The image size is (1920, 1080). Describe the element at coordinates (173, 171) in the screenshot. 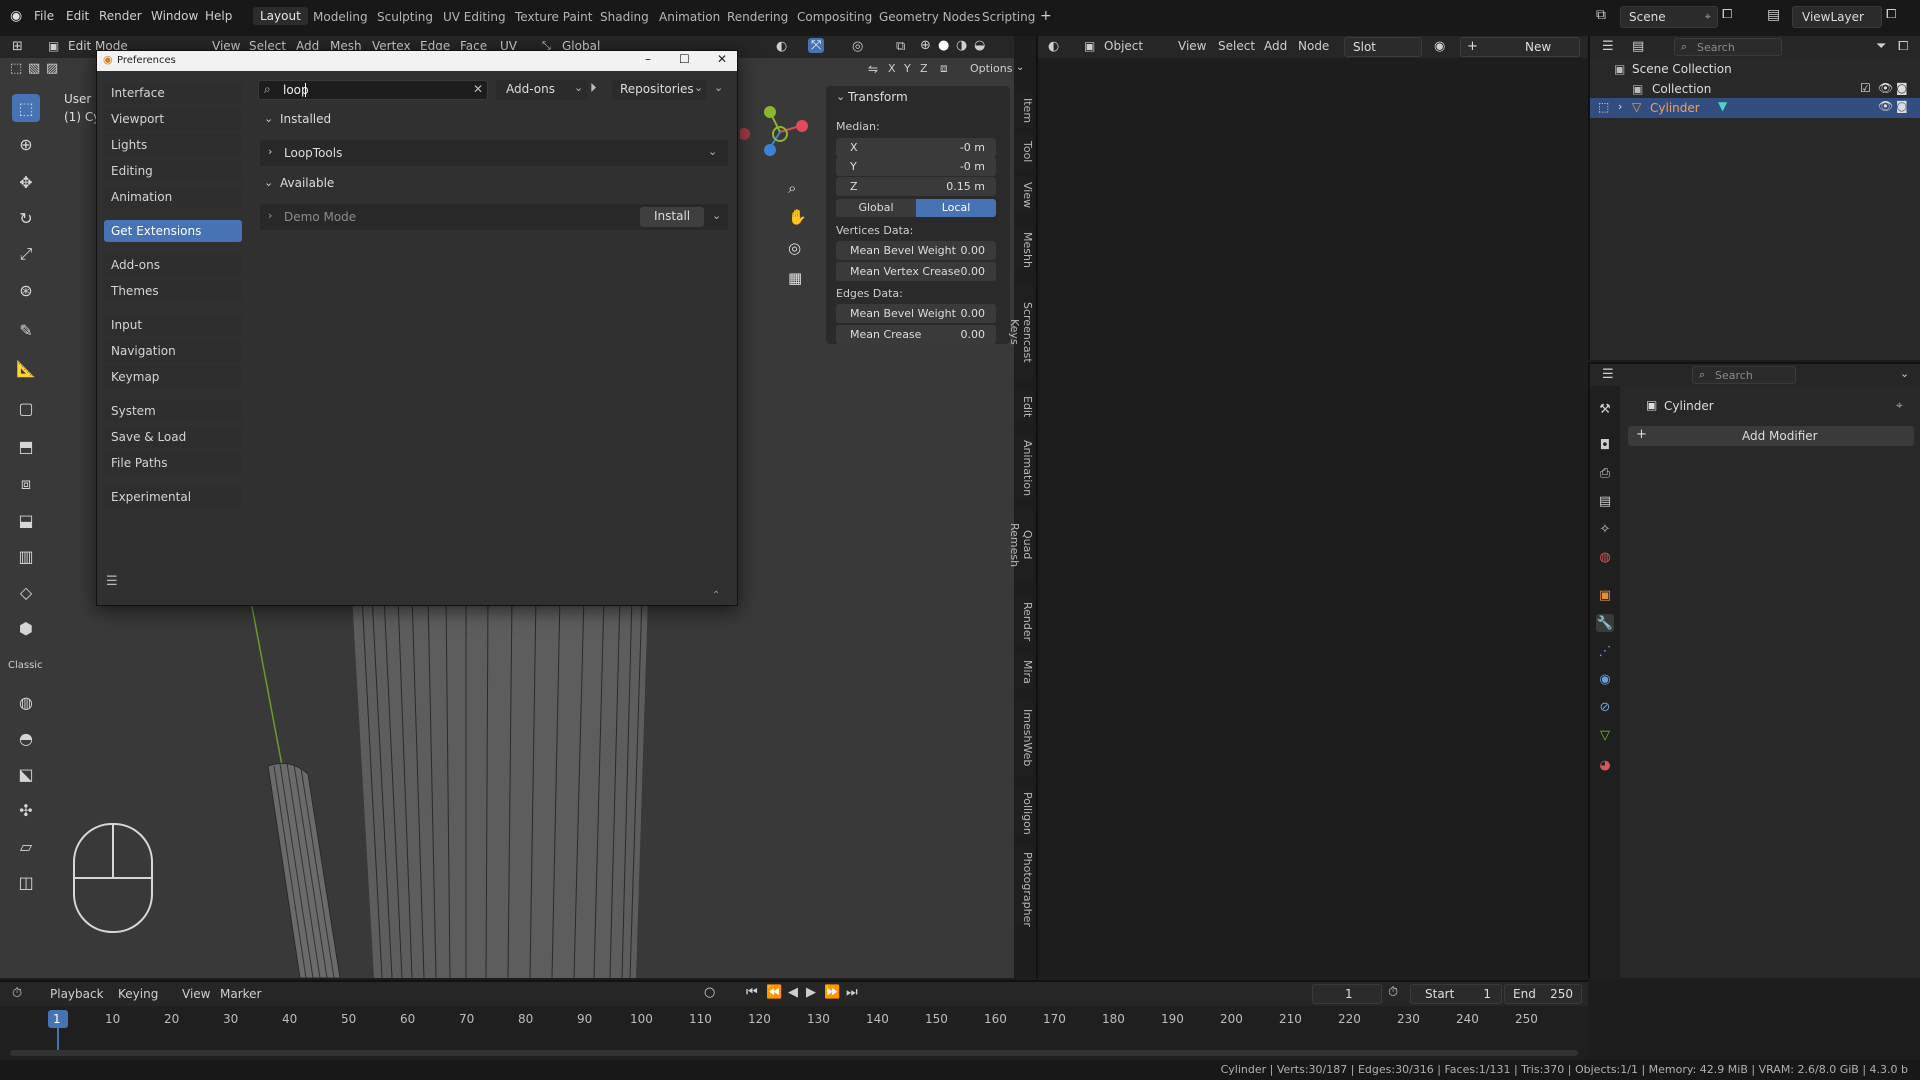

I see `prefs-nav-editing: Editing` at that location.